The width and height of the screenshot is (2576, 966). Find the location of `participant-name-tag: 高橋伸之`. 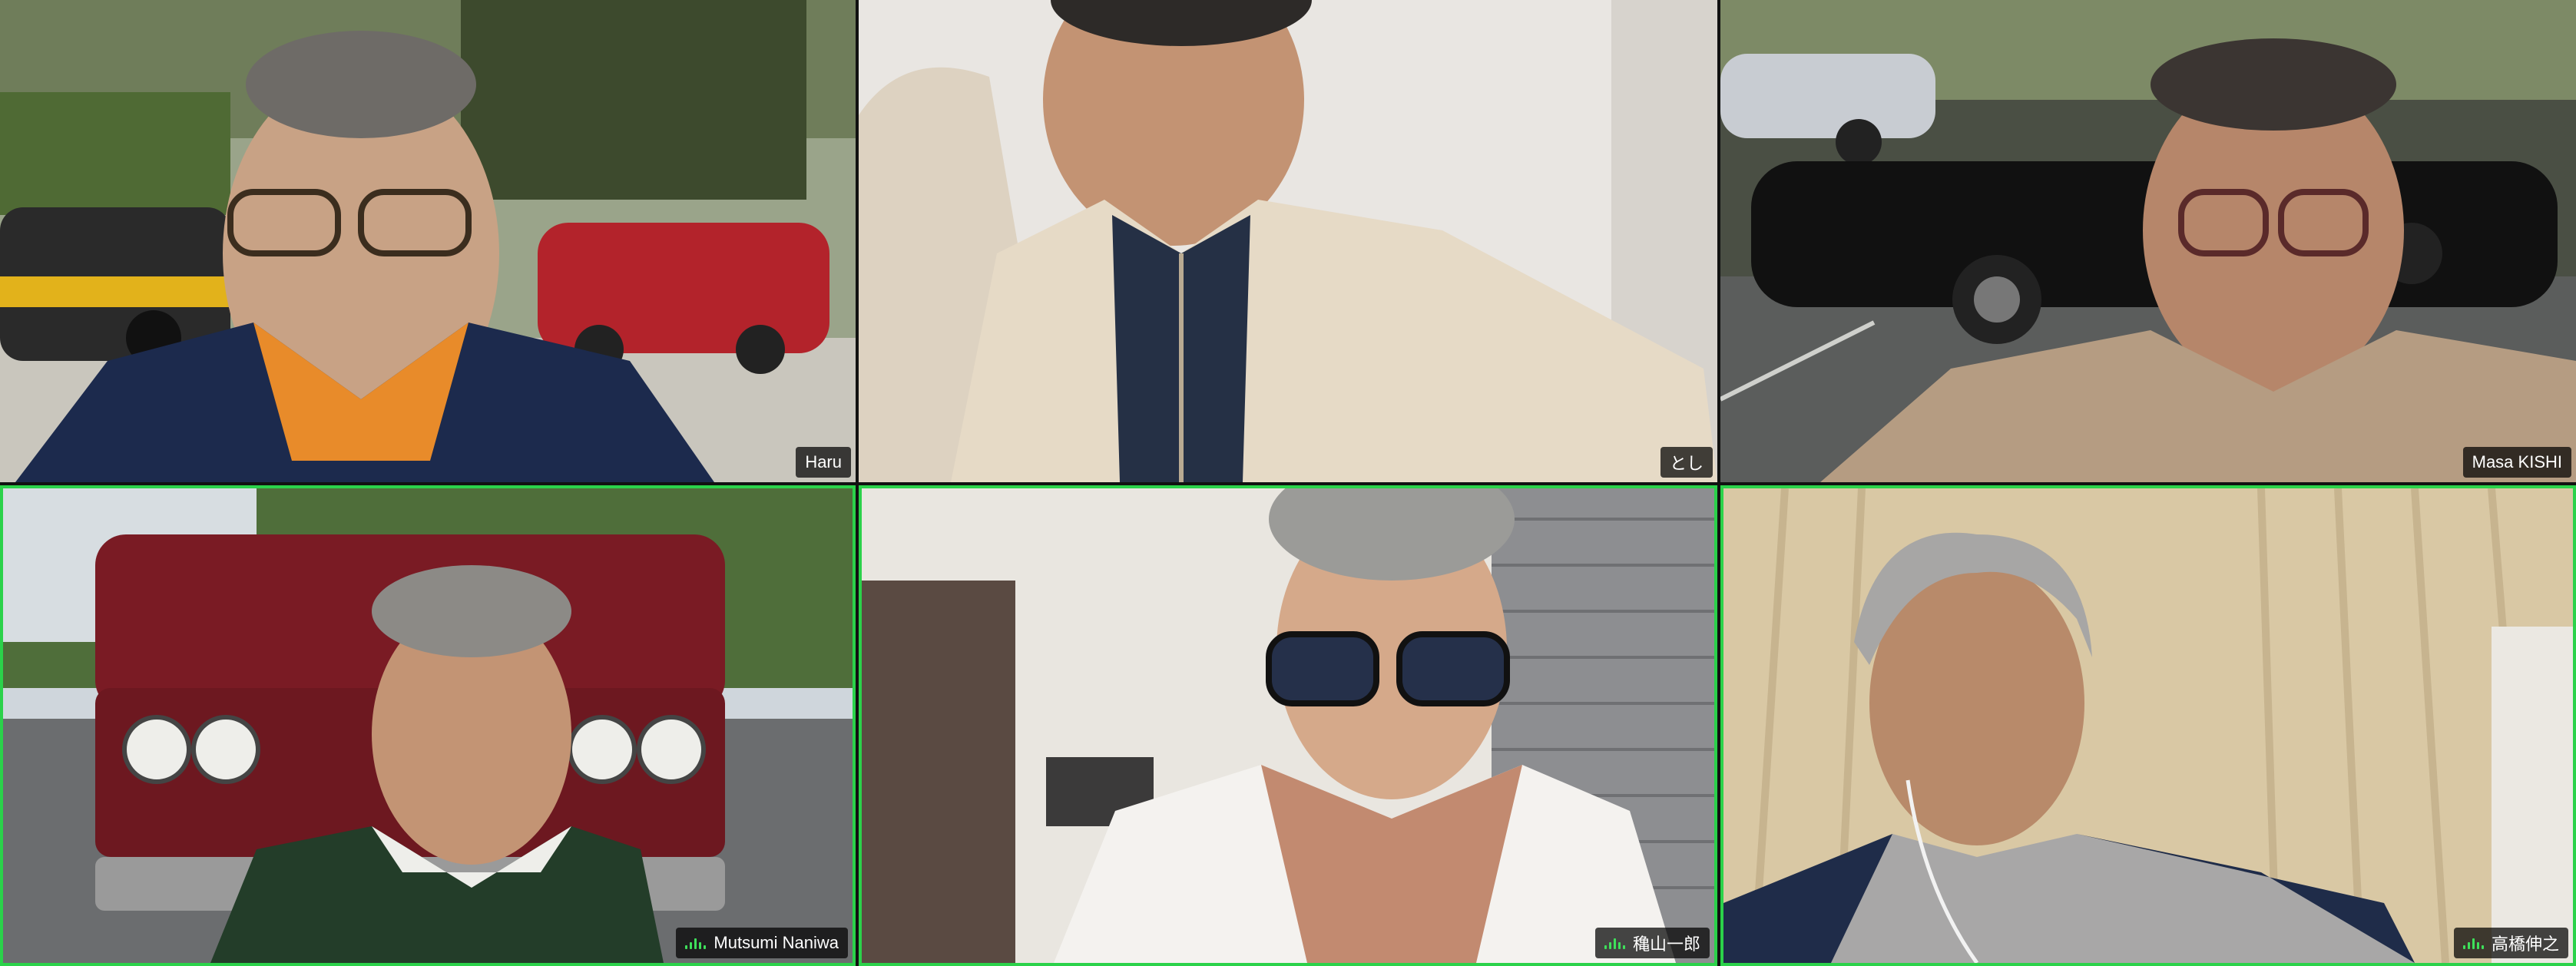

participant-name-tag: 高橋伸之 is located at coordinates (2510, 943).